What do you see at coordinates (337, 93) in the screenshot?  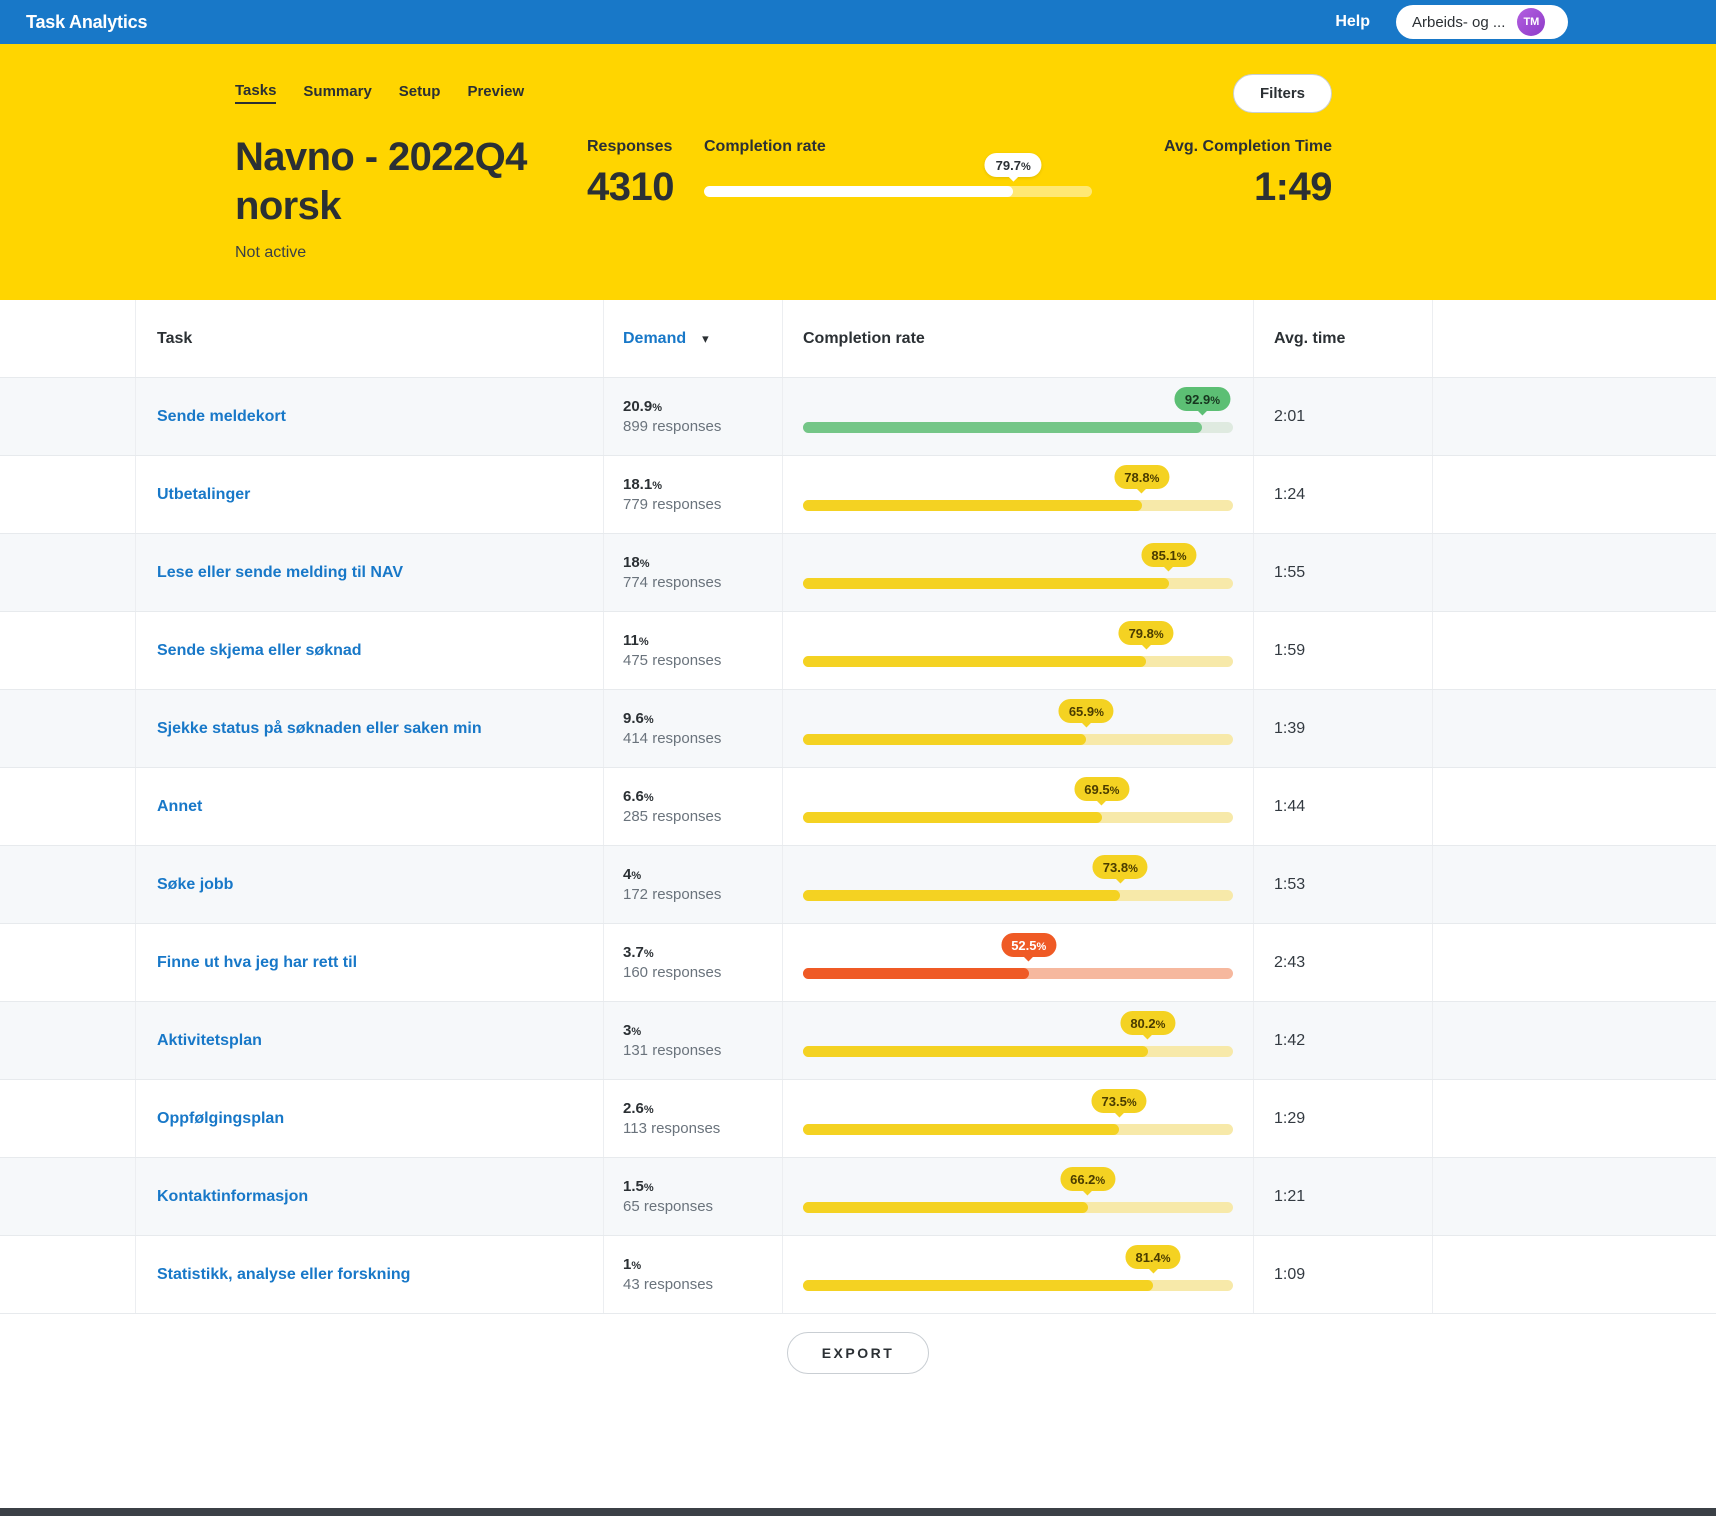 I see `tab-summary: Summary` at bounding box center [337, 93].